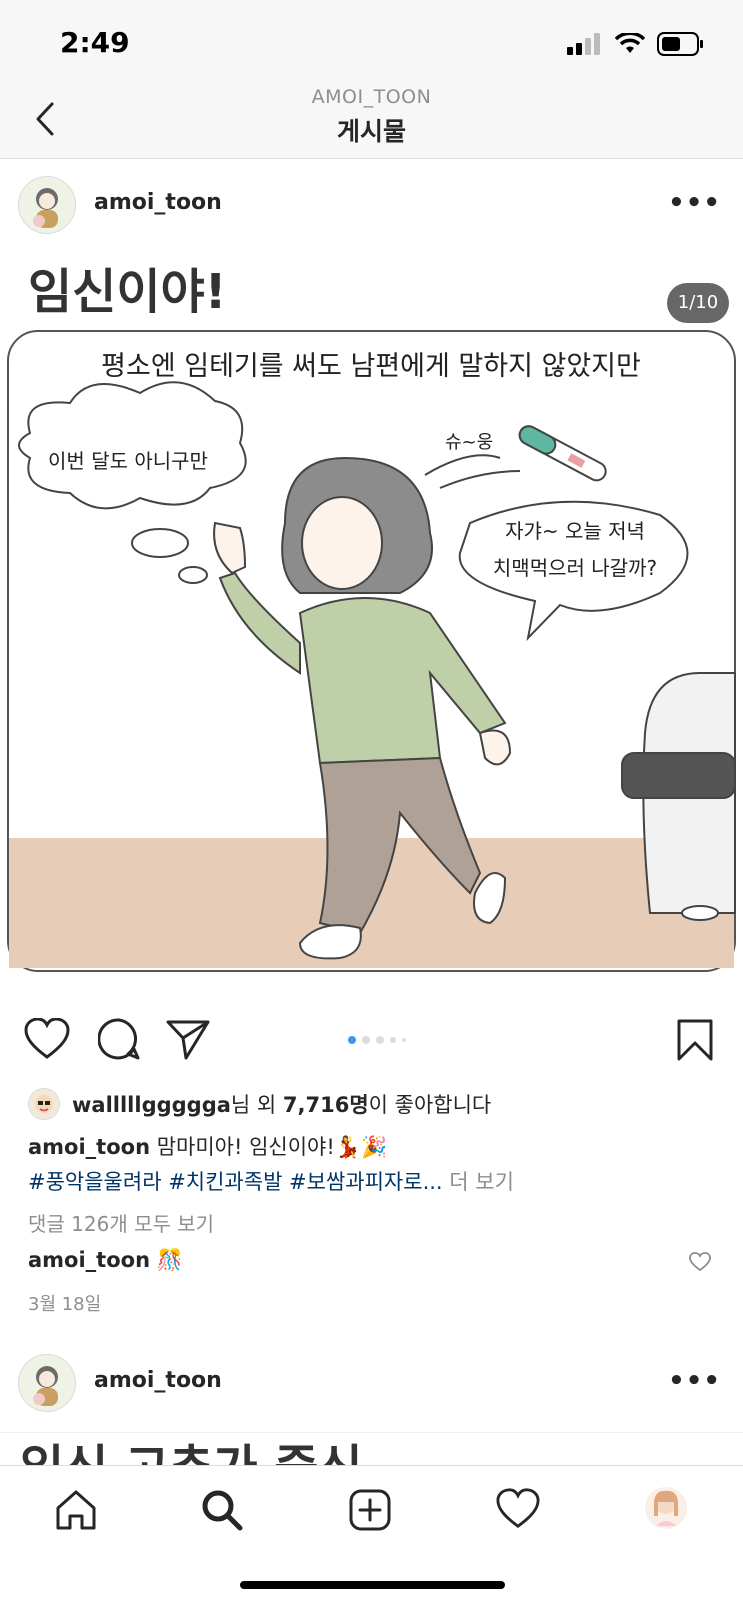 The image size is (743, 1609). Describe the element at coordinates (169, 1260) in the screenshot. I see `comment-text: 🎊` at that location.